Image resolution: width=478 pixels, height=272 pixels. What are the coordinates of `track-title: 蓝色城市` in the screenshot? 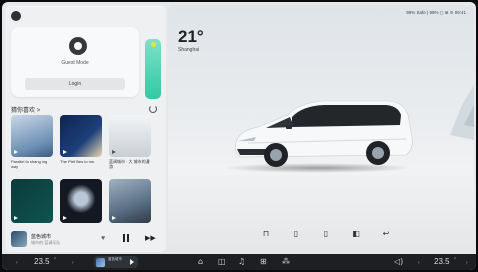 It's located at (41, 237).